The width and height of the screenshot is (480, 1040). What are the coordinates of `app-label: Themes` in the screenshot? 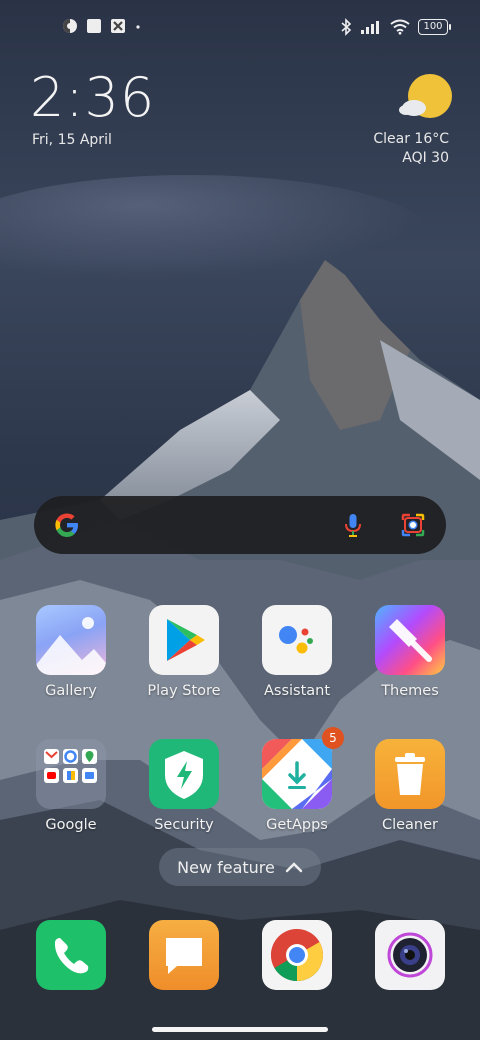 It's located at (410, 691).